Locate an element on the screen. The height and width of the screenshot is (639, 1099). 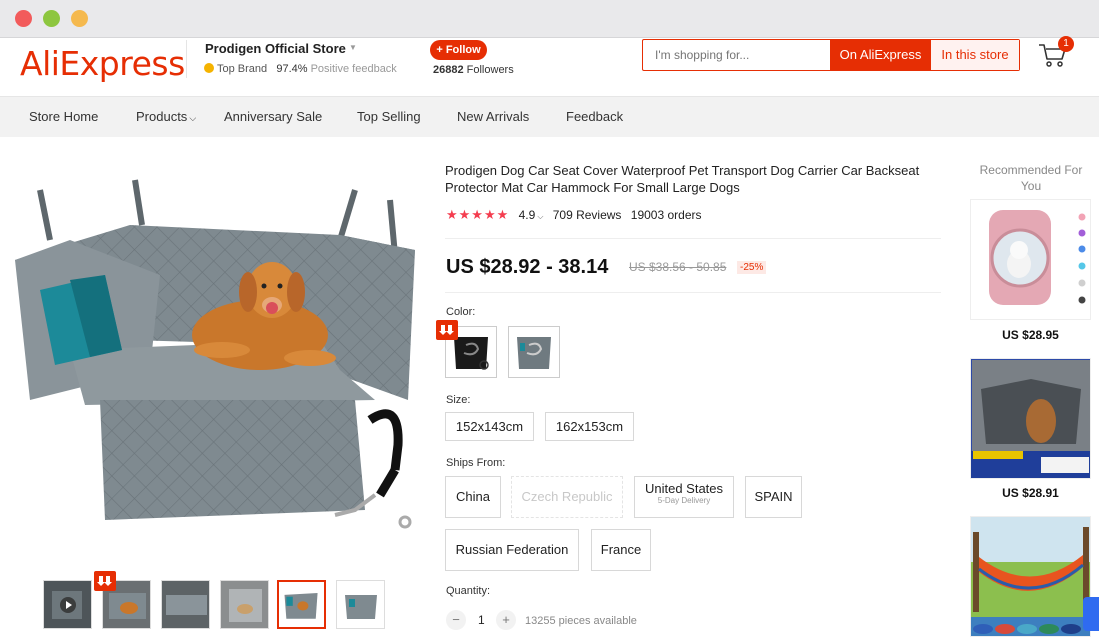
us-delivery-note: 5-Day Delivery is located at coordinates (684, 500).